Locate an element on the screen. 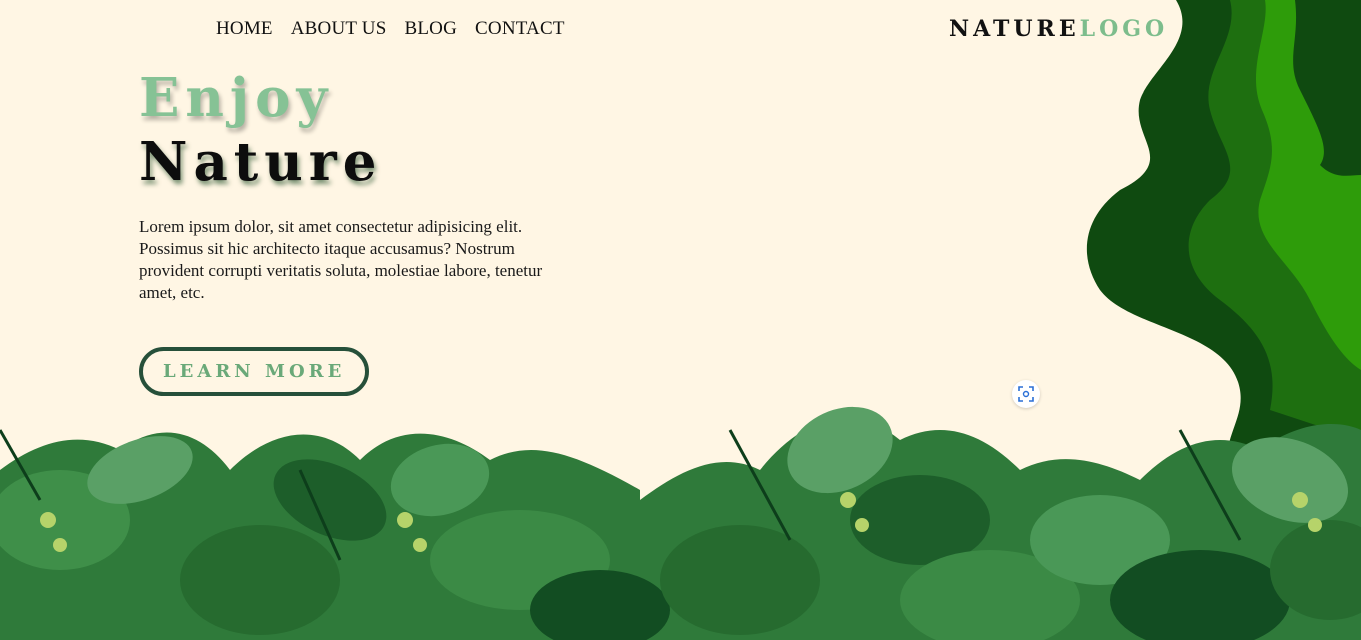 The height and width of the screenshot is (640, 1361). nav-blog-link: BLOG is located at coordinates (431, 29).